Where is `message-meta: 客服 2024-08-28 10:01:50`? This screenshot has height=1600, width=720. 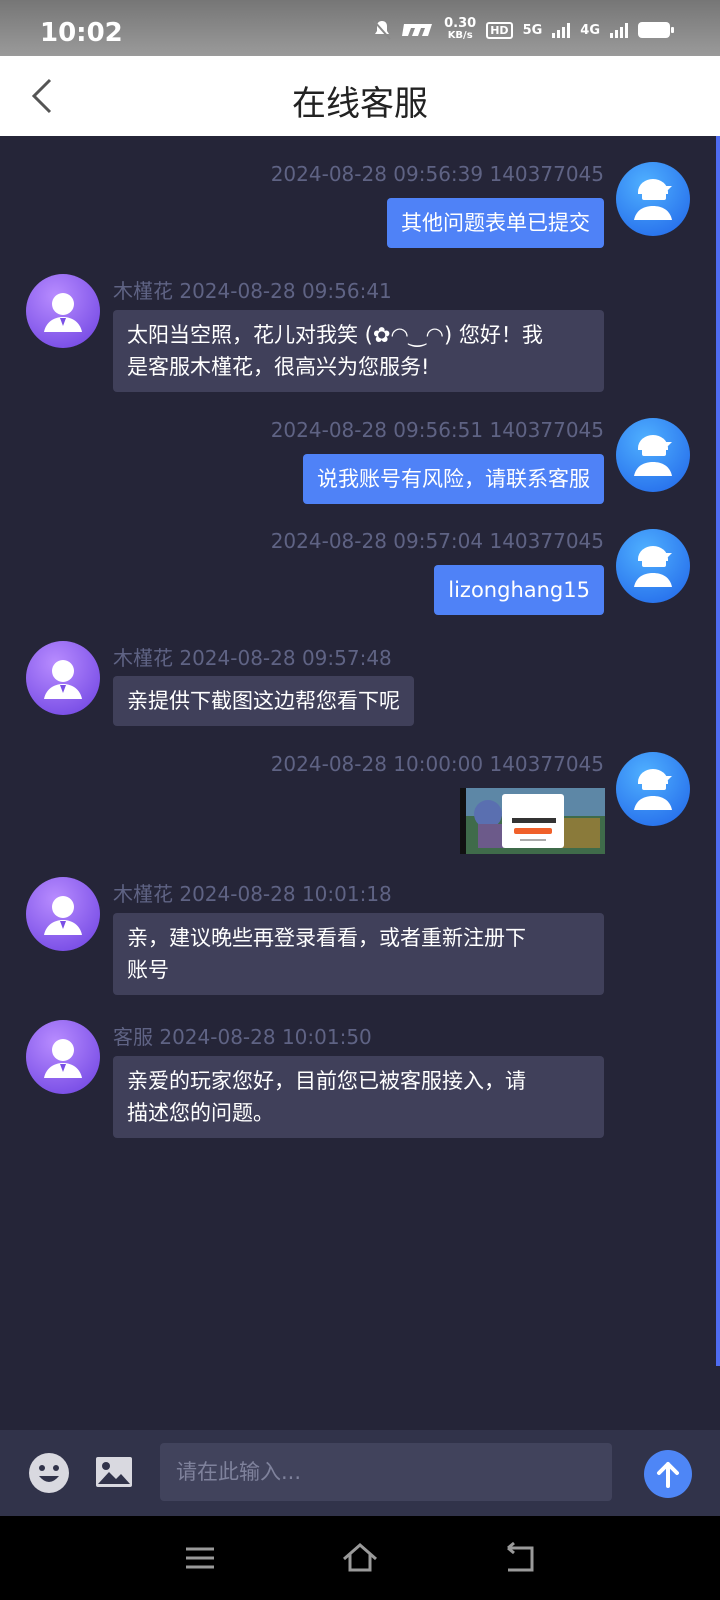
message-meta: 客服 2024-08-28 10:01:50 is located at coordinates (242, 1035).